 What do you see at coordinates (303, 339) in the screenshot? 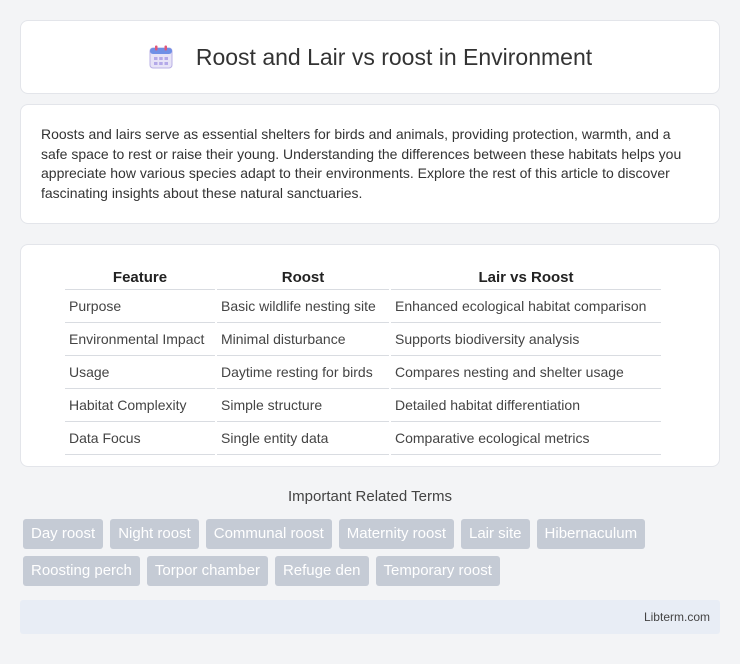
I see `table-cell: Minimal disturbance` at bounding box center [303, 339].